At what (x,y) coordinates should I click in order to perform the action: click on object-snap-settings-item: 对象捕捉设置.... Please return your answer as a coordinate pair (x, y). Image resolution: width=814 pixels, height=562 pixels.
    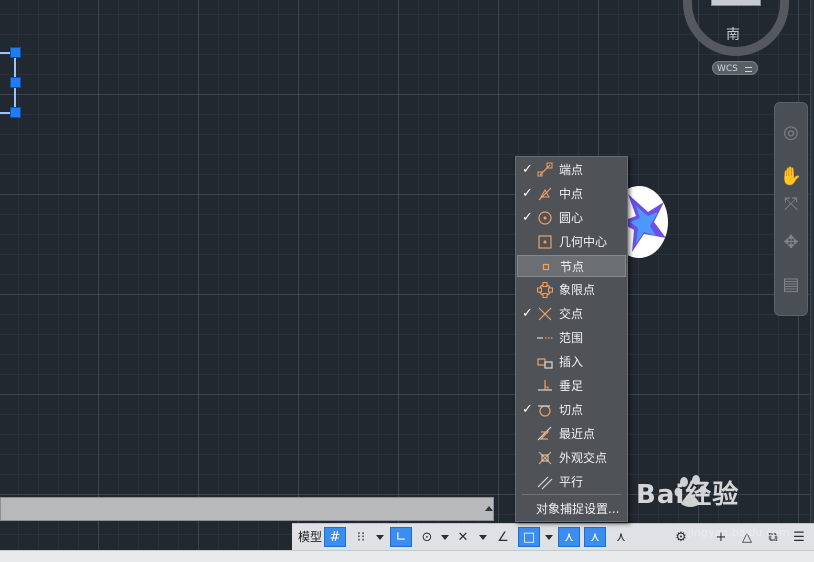
    Looking at the image, I should click on (577, 509).